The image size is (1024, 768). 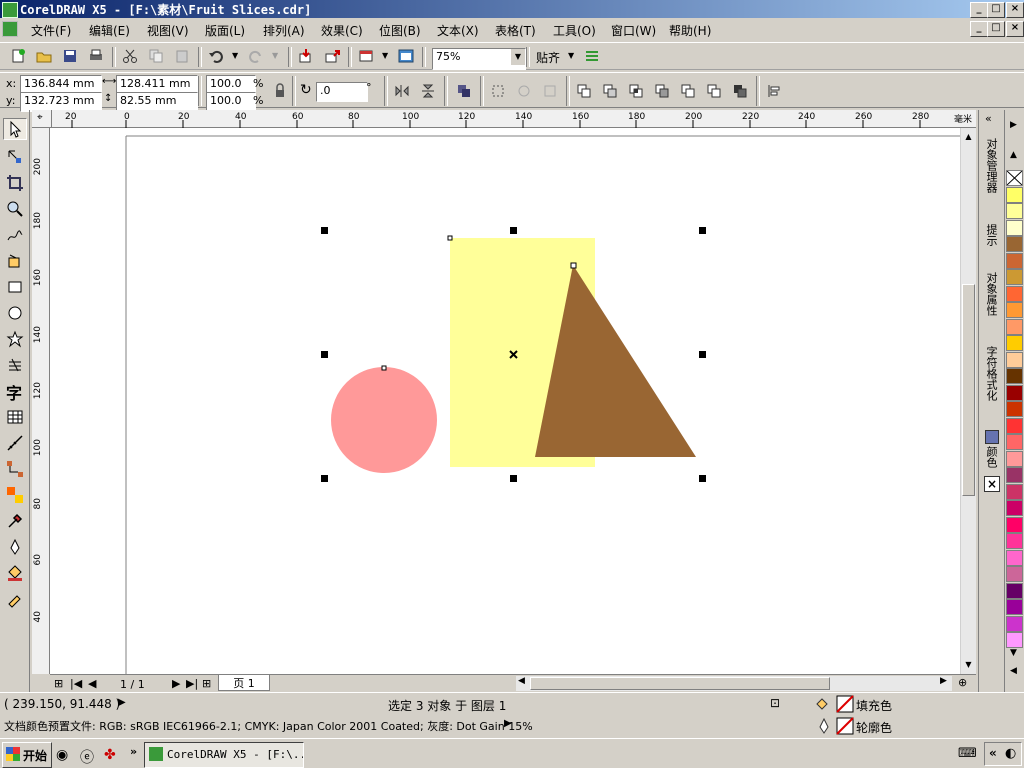 I want to click on keyboard-tray-icon: ⌨, so click(x=967, y=753).